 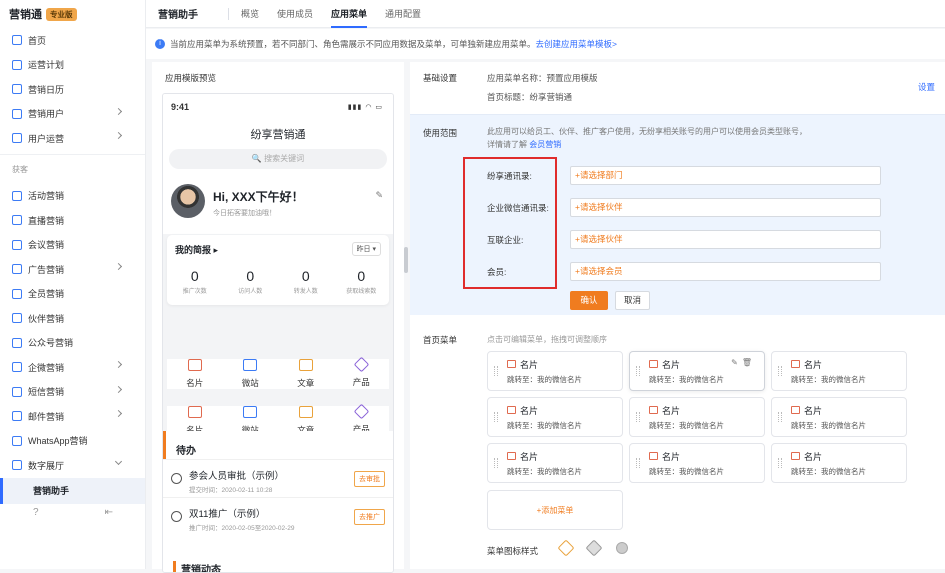 What do you see at coordinates (73, 512) in the screenshot?
I see `sidebar-footer: ? ⇤` at bounding box center [73, 512].